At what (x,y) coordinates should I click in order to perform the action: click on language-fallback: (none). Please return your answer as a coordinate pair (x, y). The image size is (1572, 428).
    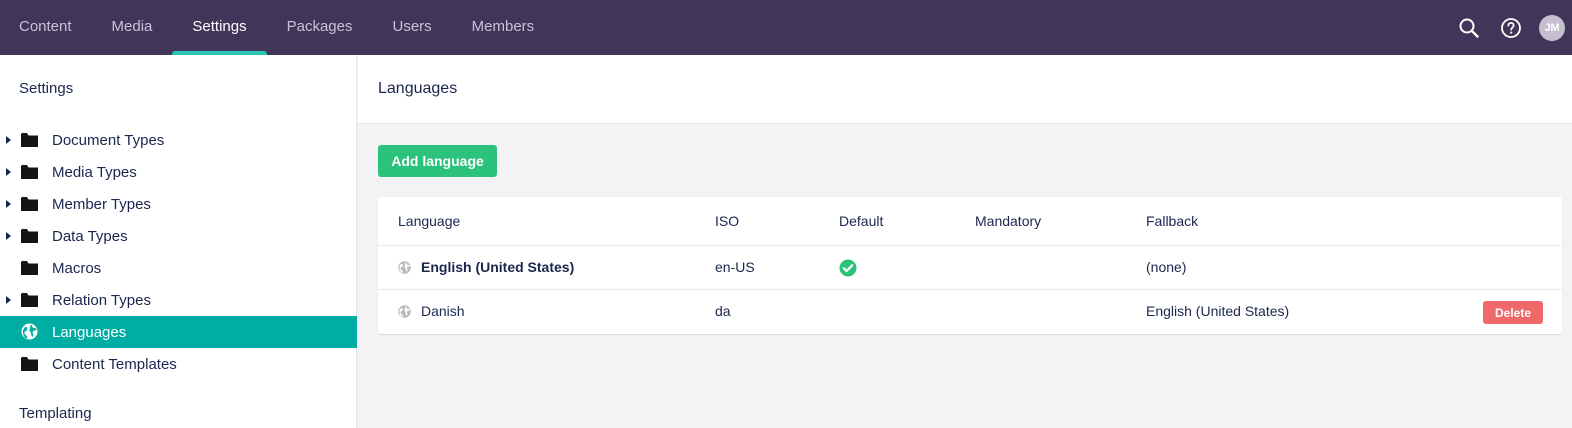
    Looking at the image, I should click on (1166, 267).